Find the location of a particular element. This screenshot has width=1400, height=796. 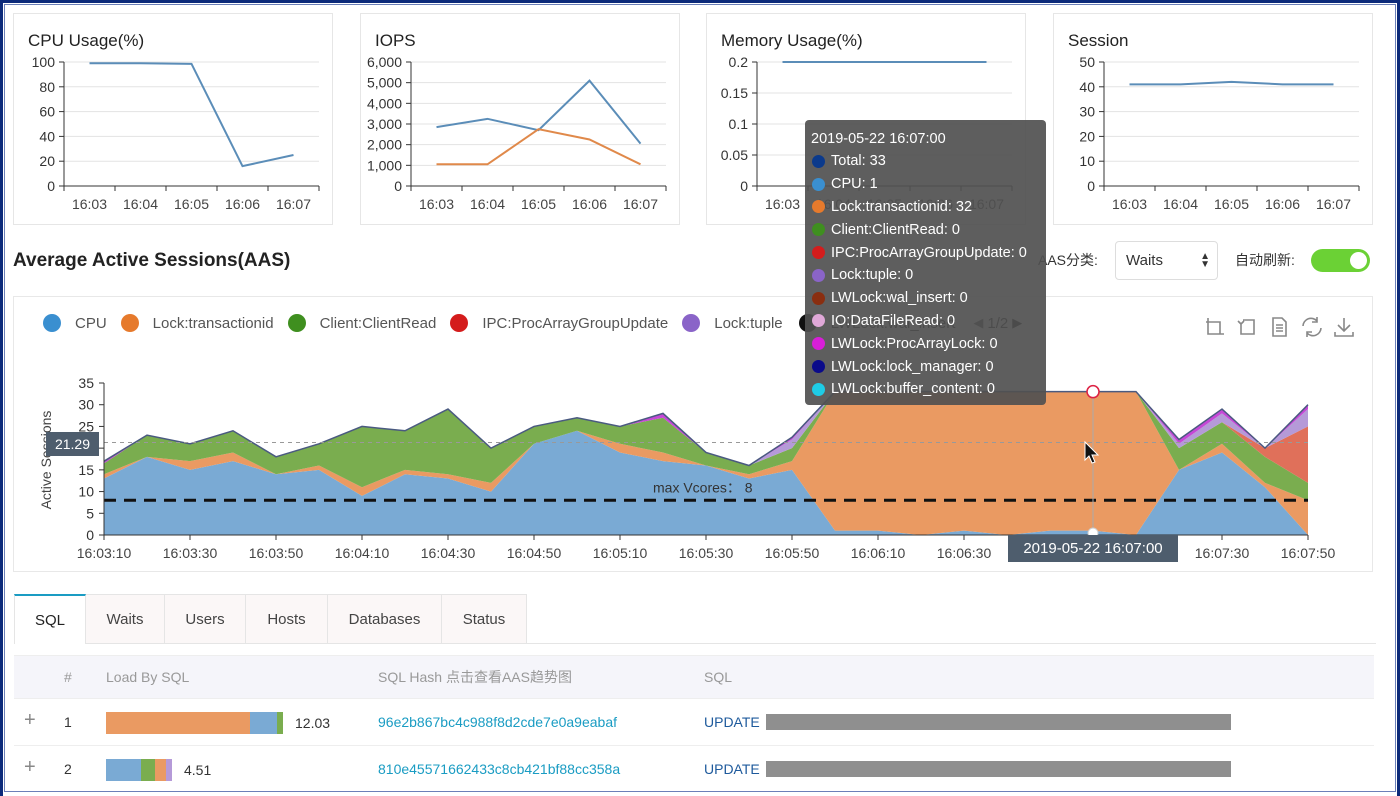

row-load: 4.51 is located at coordinates (198, 770).